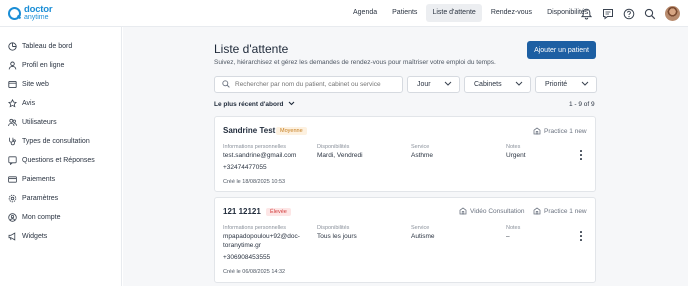  What do you see at coordinates (516, 155) in the screenshot?
I see `notes-value: Urgent` at bounding box center [516, 155].